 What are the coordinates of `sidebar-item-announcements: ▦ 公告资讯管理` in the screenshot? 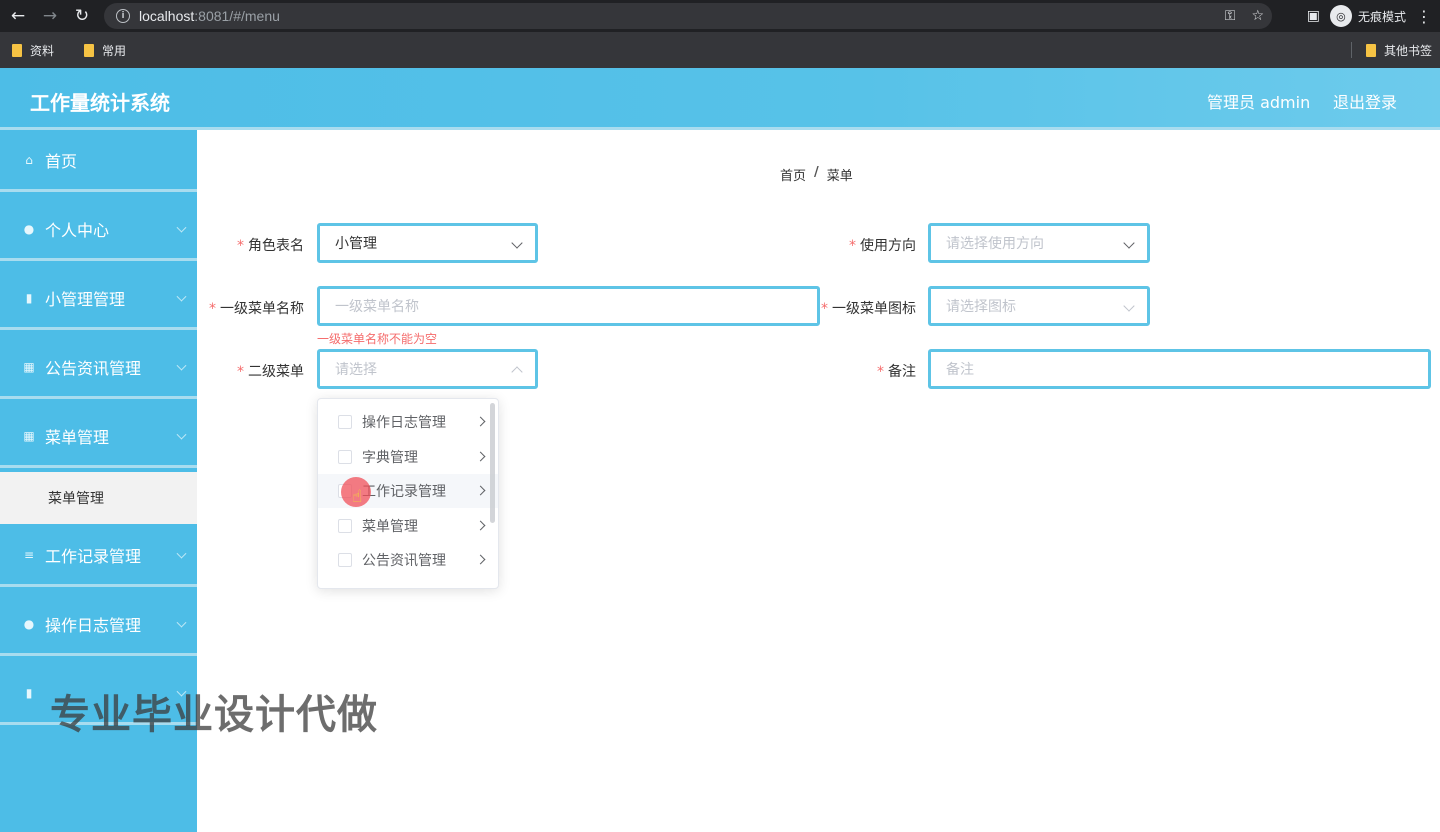 It's located at (98, 368).